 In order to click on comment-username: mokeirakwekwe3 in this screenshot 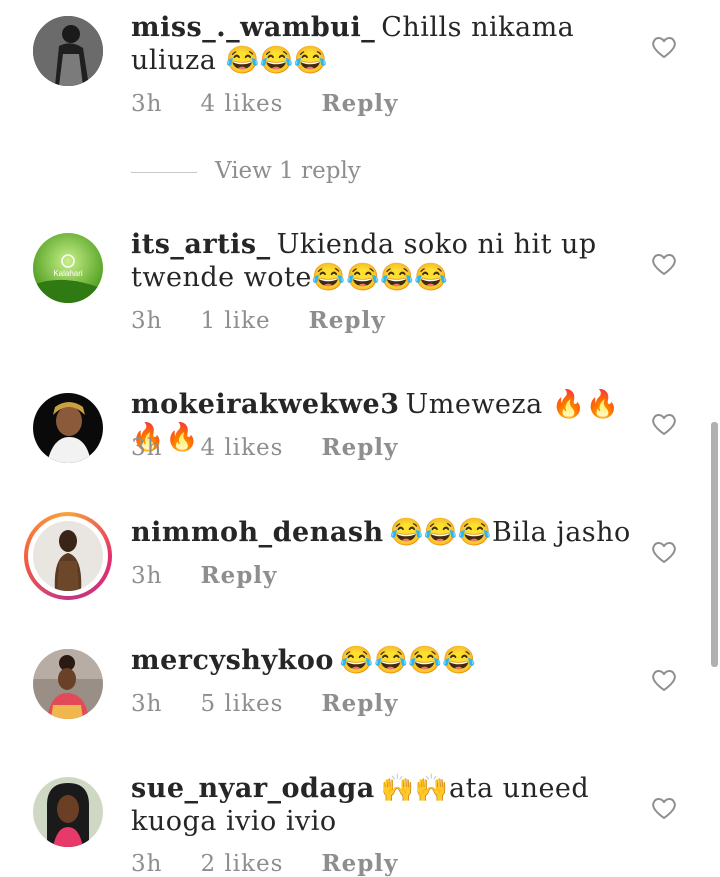, I will do `click(265, 404)`.